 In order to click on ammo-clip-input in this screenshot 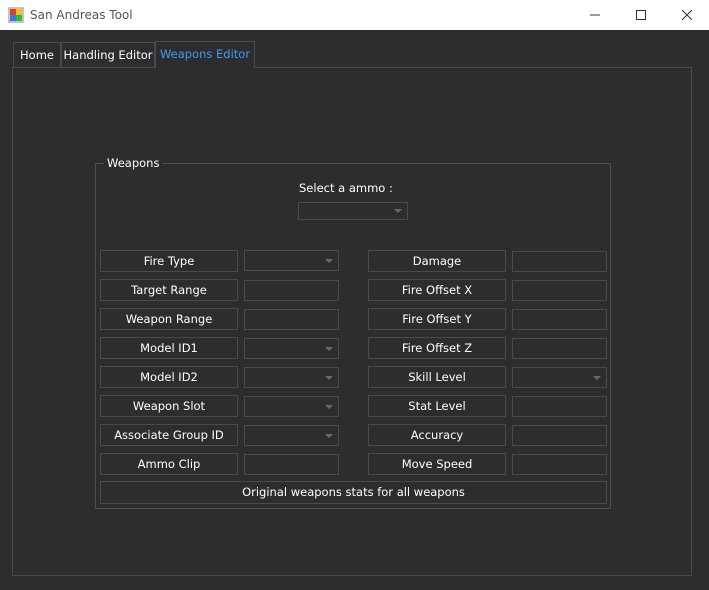, I will do `click(291, 464)`.